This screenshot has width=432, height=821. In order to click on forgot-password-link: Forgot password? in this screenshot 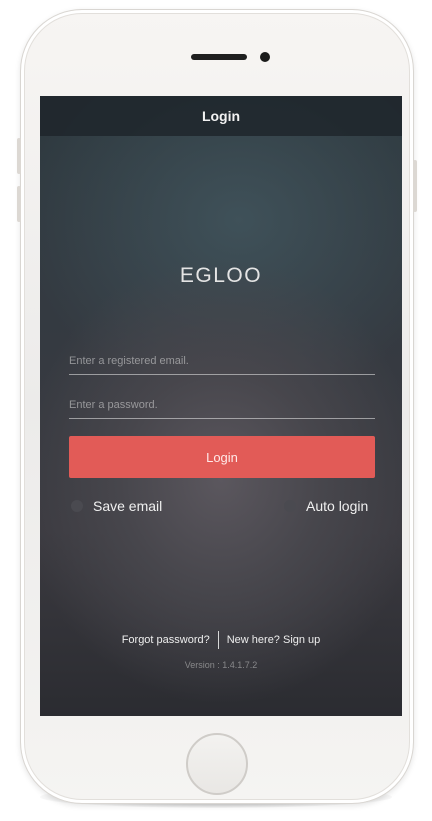, I will do `click(166, 640)`.